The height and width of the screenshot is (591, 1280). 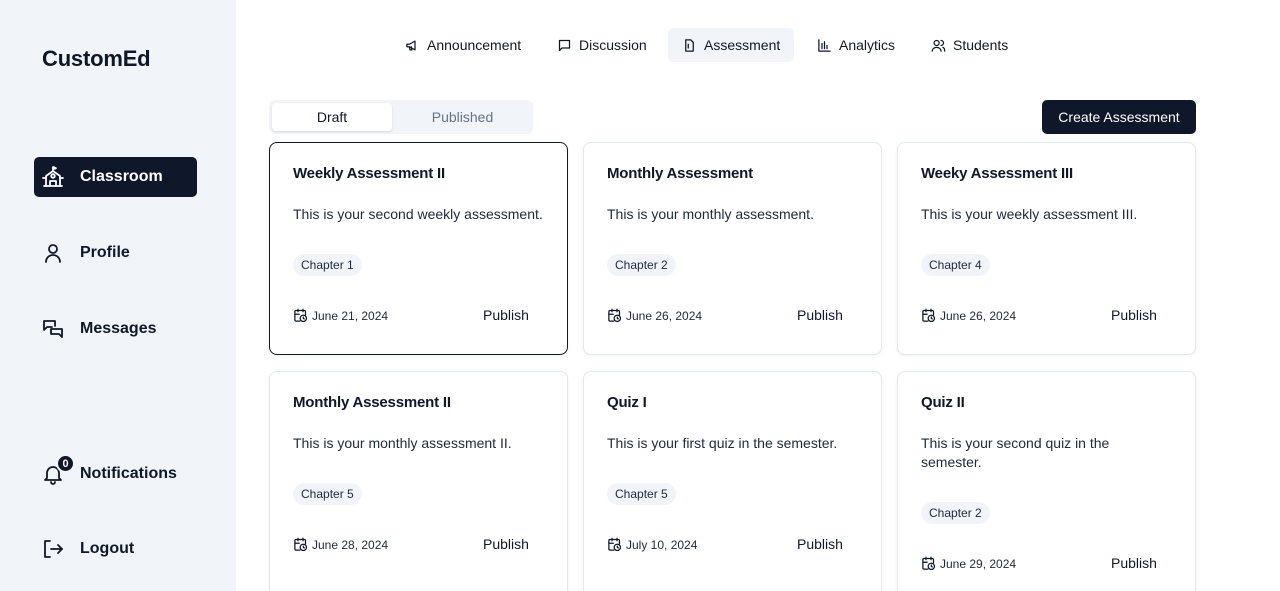 I want to click on card-description: This is your weekly assessment III., so click(x=1029, y=214).